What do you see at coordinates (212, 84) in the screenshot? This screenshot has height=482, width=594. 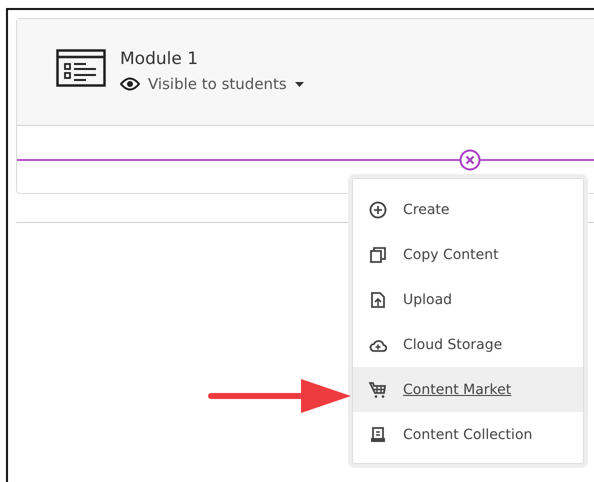 I see `visibility-dropdown: Visible to students` at bounding box center [212, 84].